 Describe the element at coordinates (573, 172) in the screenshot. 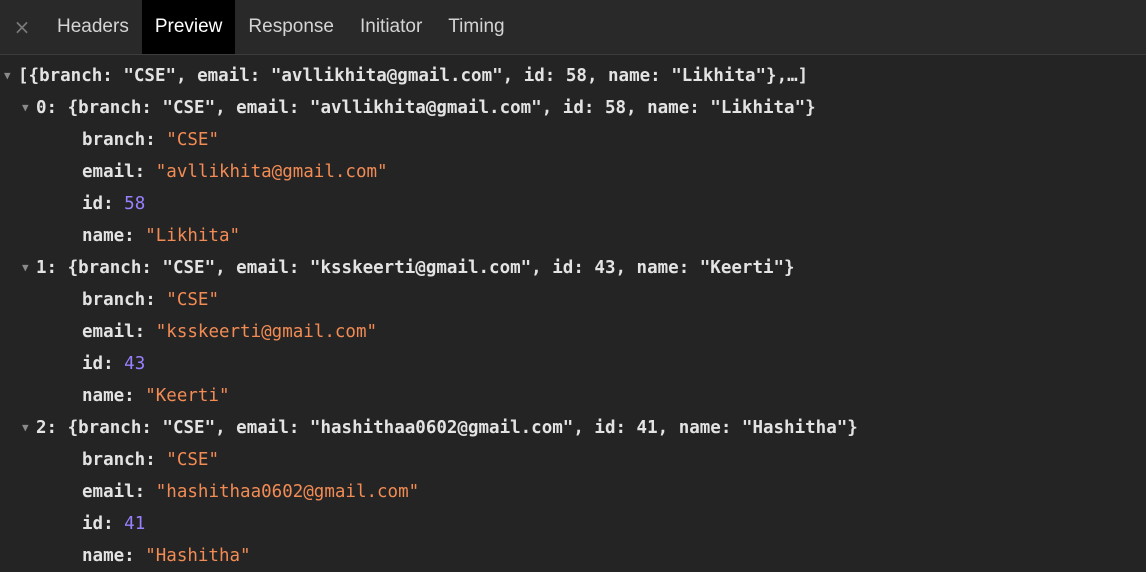

I see `property-row: email: "avllikhita@gmail.com"` at that location.